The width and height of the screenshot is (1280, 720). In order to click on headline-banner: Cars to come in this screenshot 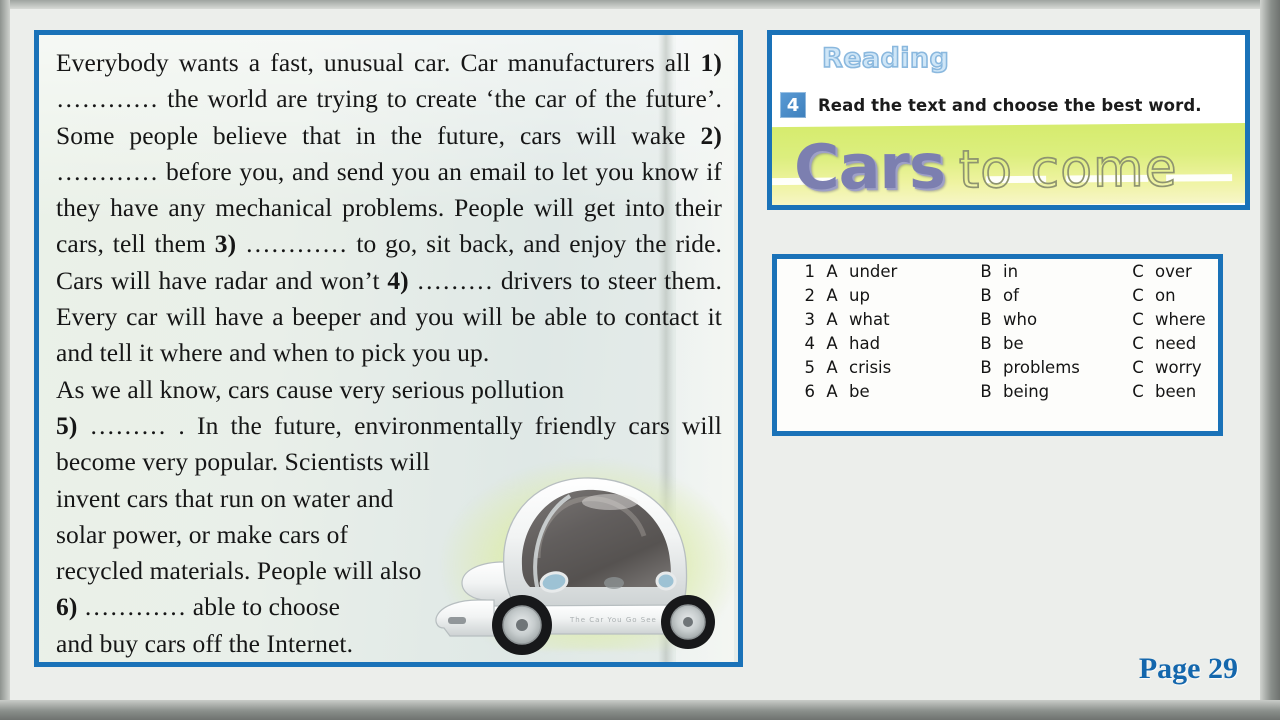, I will do `click(1008, 163)`.